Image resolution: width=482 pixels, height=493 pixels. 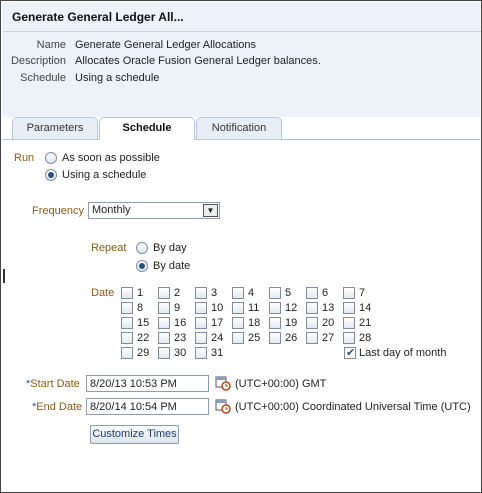 What do you see at coordinates (142, 248) in the screenshot?
I see `repeat-by-day-radio` at bounding box center [142, 248].